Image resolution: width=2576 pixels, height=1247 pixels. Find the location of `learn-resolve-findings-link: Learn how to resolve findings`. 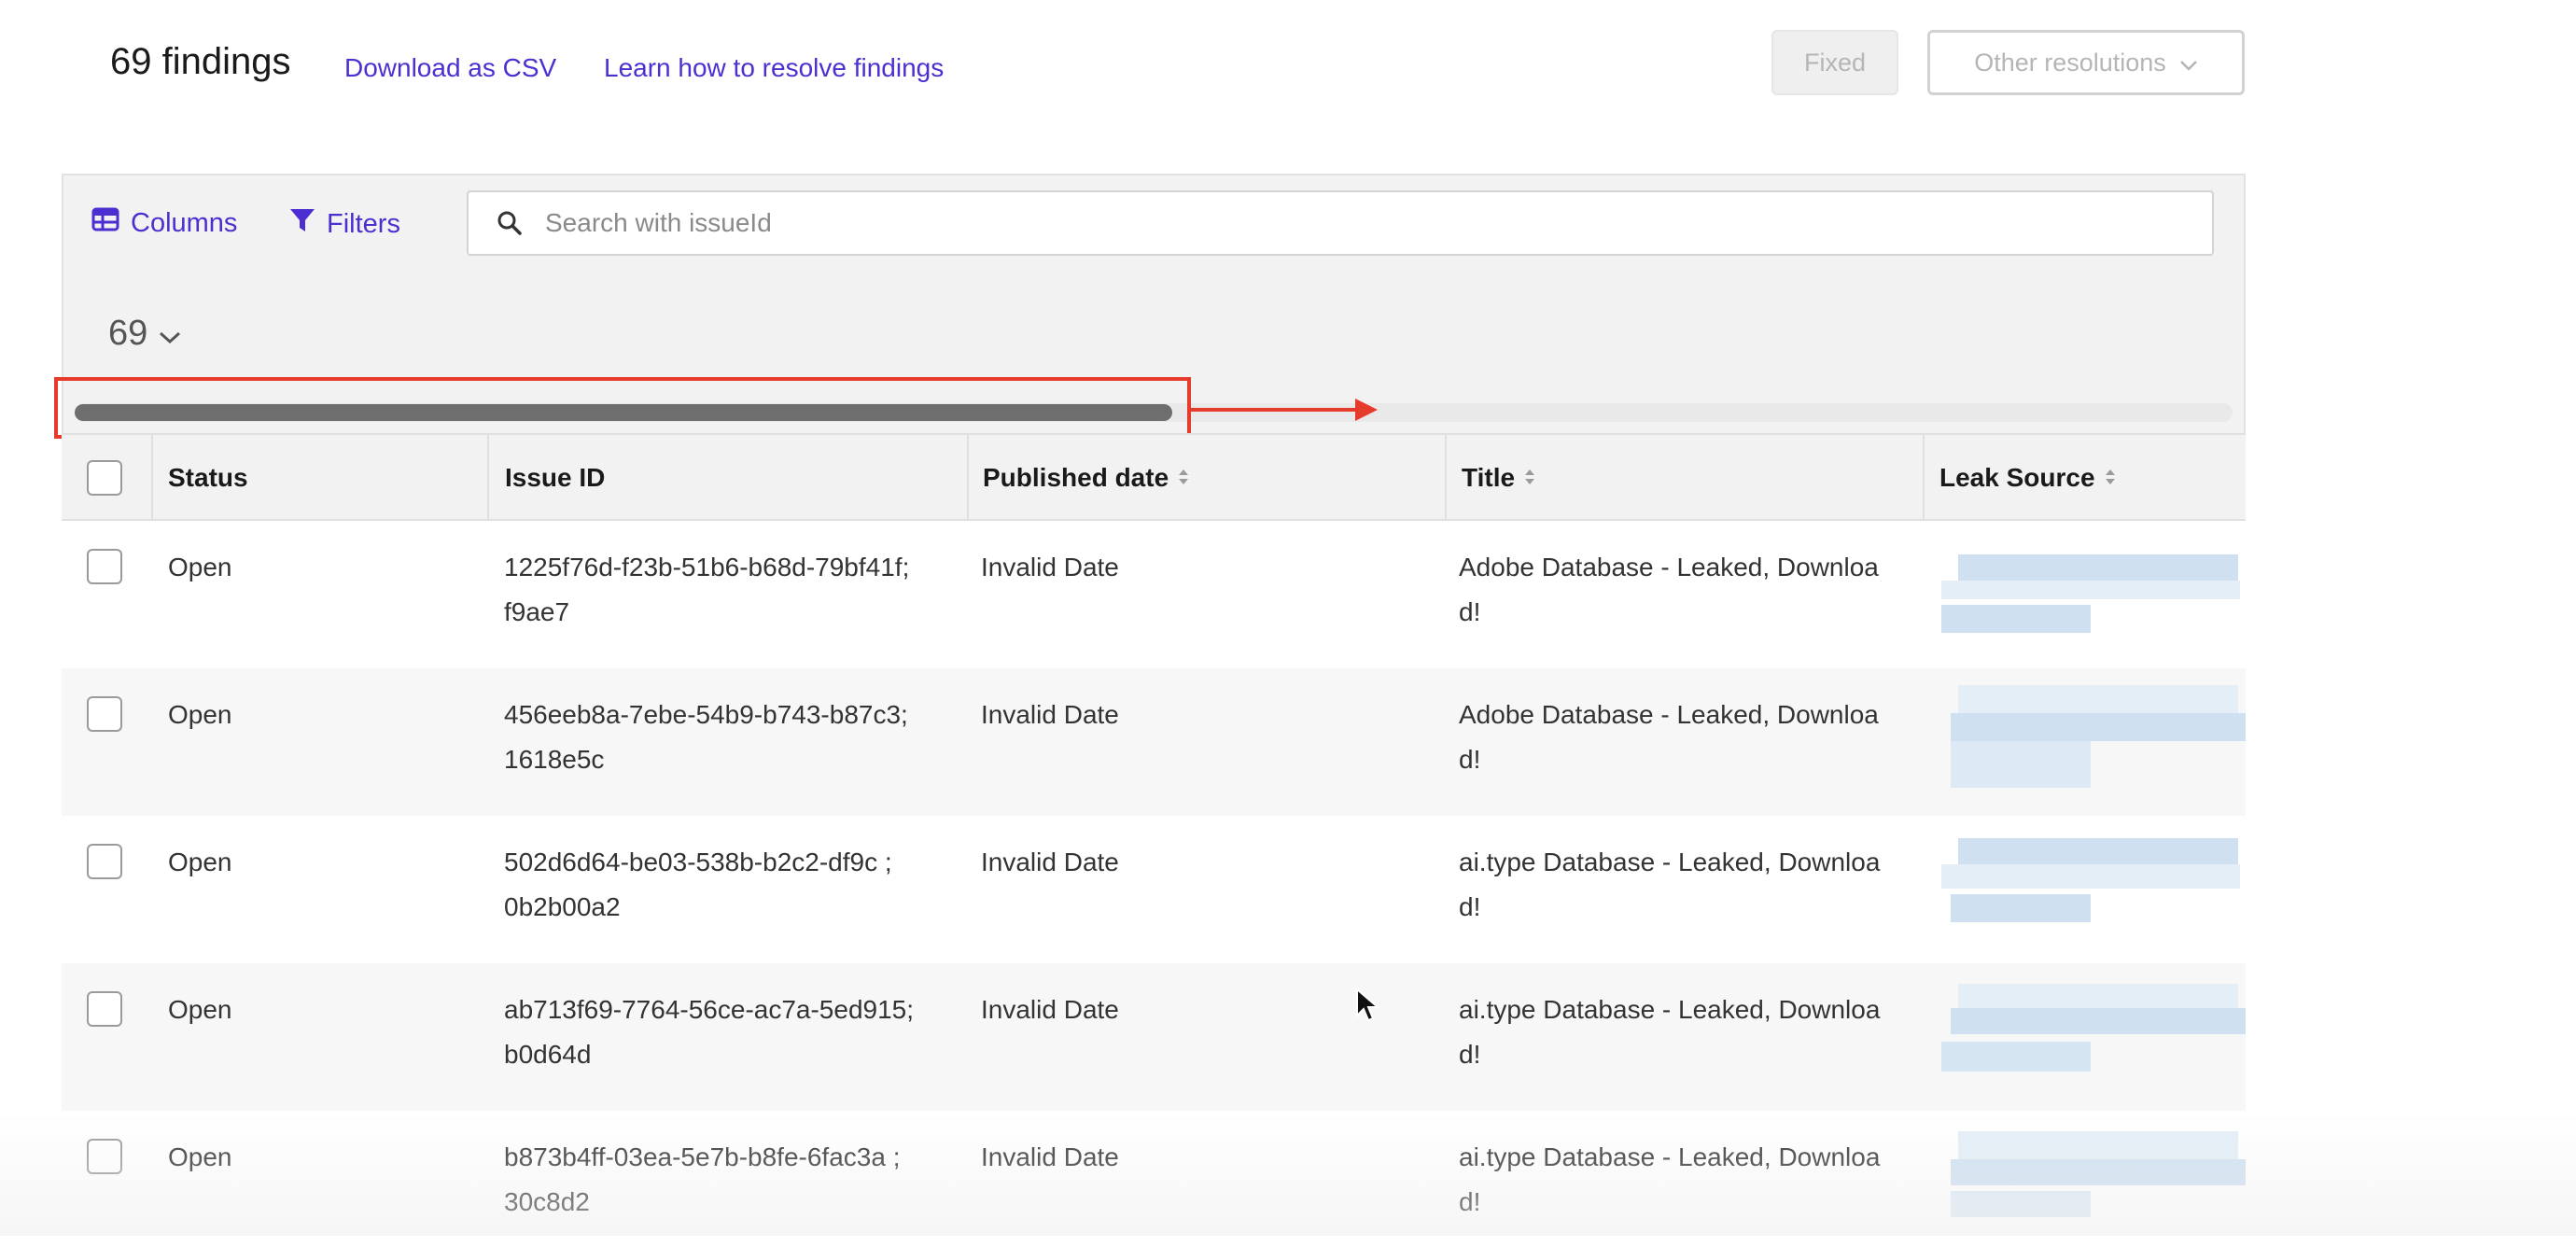

learn-resolve-findings-link: Learn how to resolve findings is located at coordinates (774, 68).